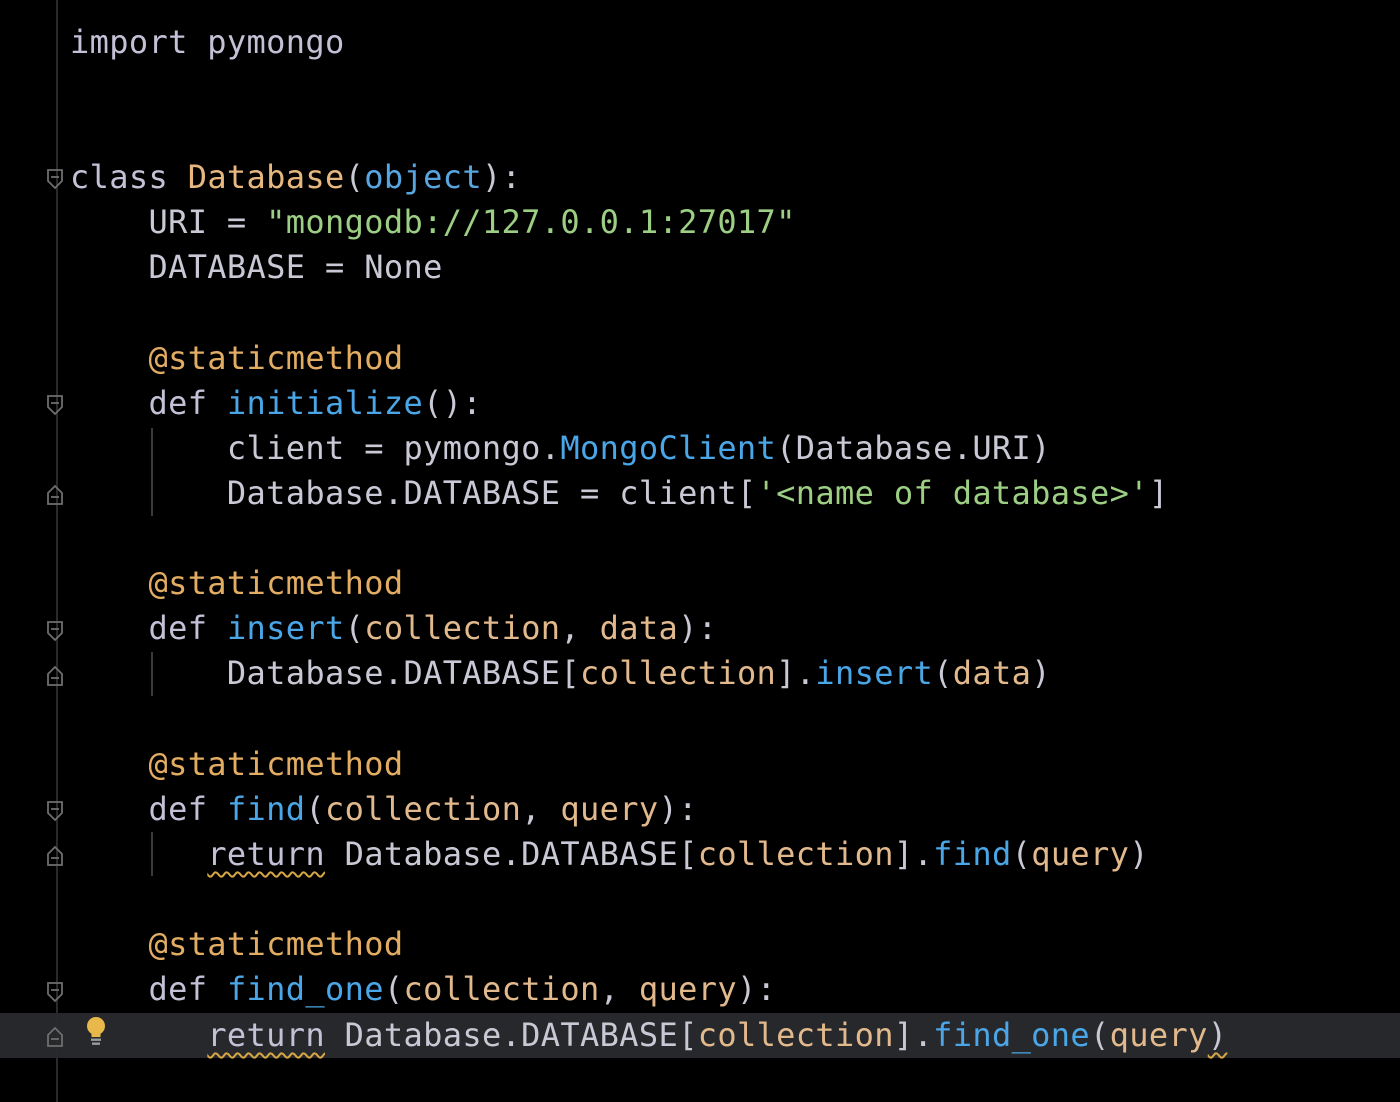 The height and width of the screenshot is (1102, 1400). What do you see at coordinates (1158, 493) in the screenshot?
I see `code-token: ]` at bounding box center [1158, 493].